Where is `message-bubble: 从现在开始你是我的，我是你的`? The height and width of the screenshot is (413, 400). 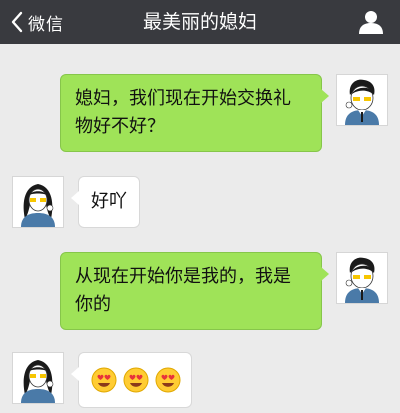 message-bubble: 从现在开始你是我的，我是你的 is located at coordinates (194, 291).